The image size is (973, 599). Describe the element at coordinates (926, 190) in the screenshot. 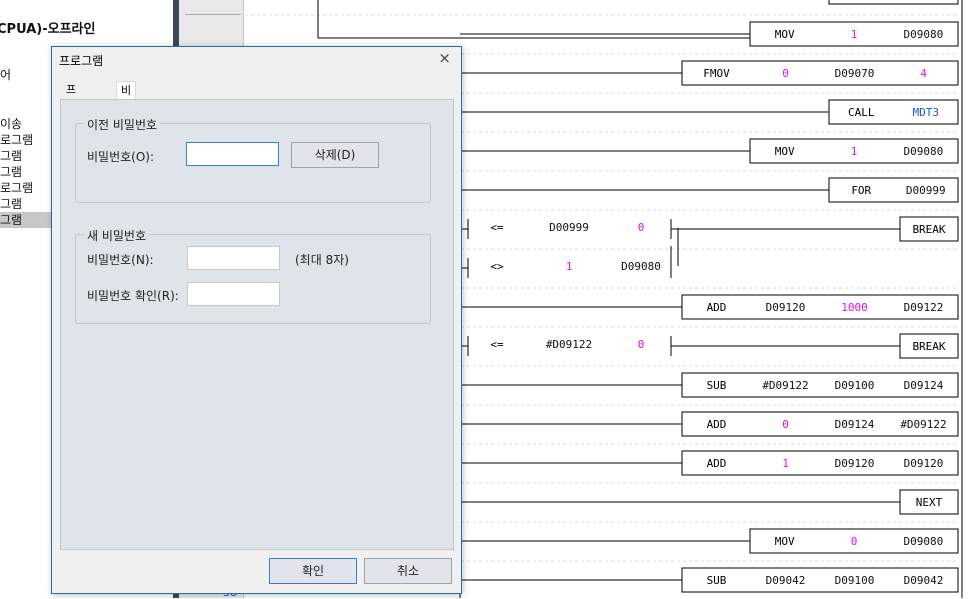

I see `instruction-text: D00999` at that location.